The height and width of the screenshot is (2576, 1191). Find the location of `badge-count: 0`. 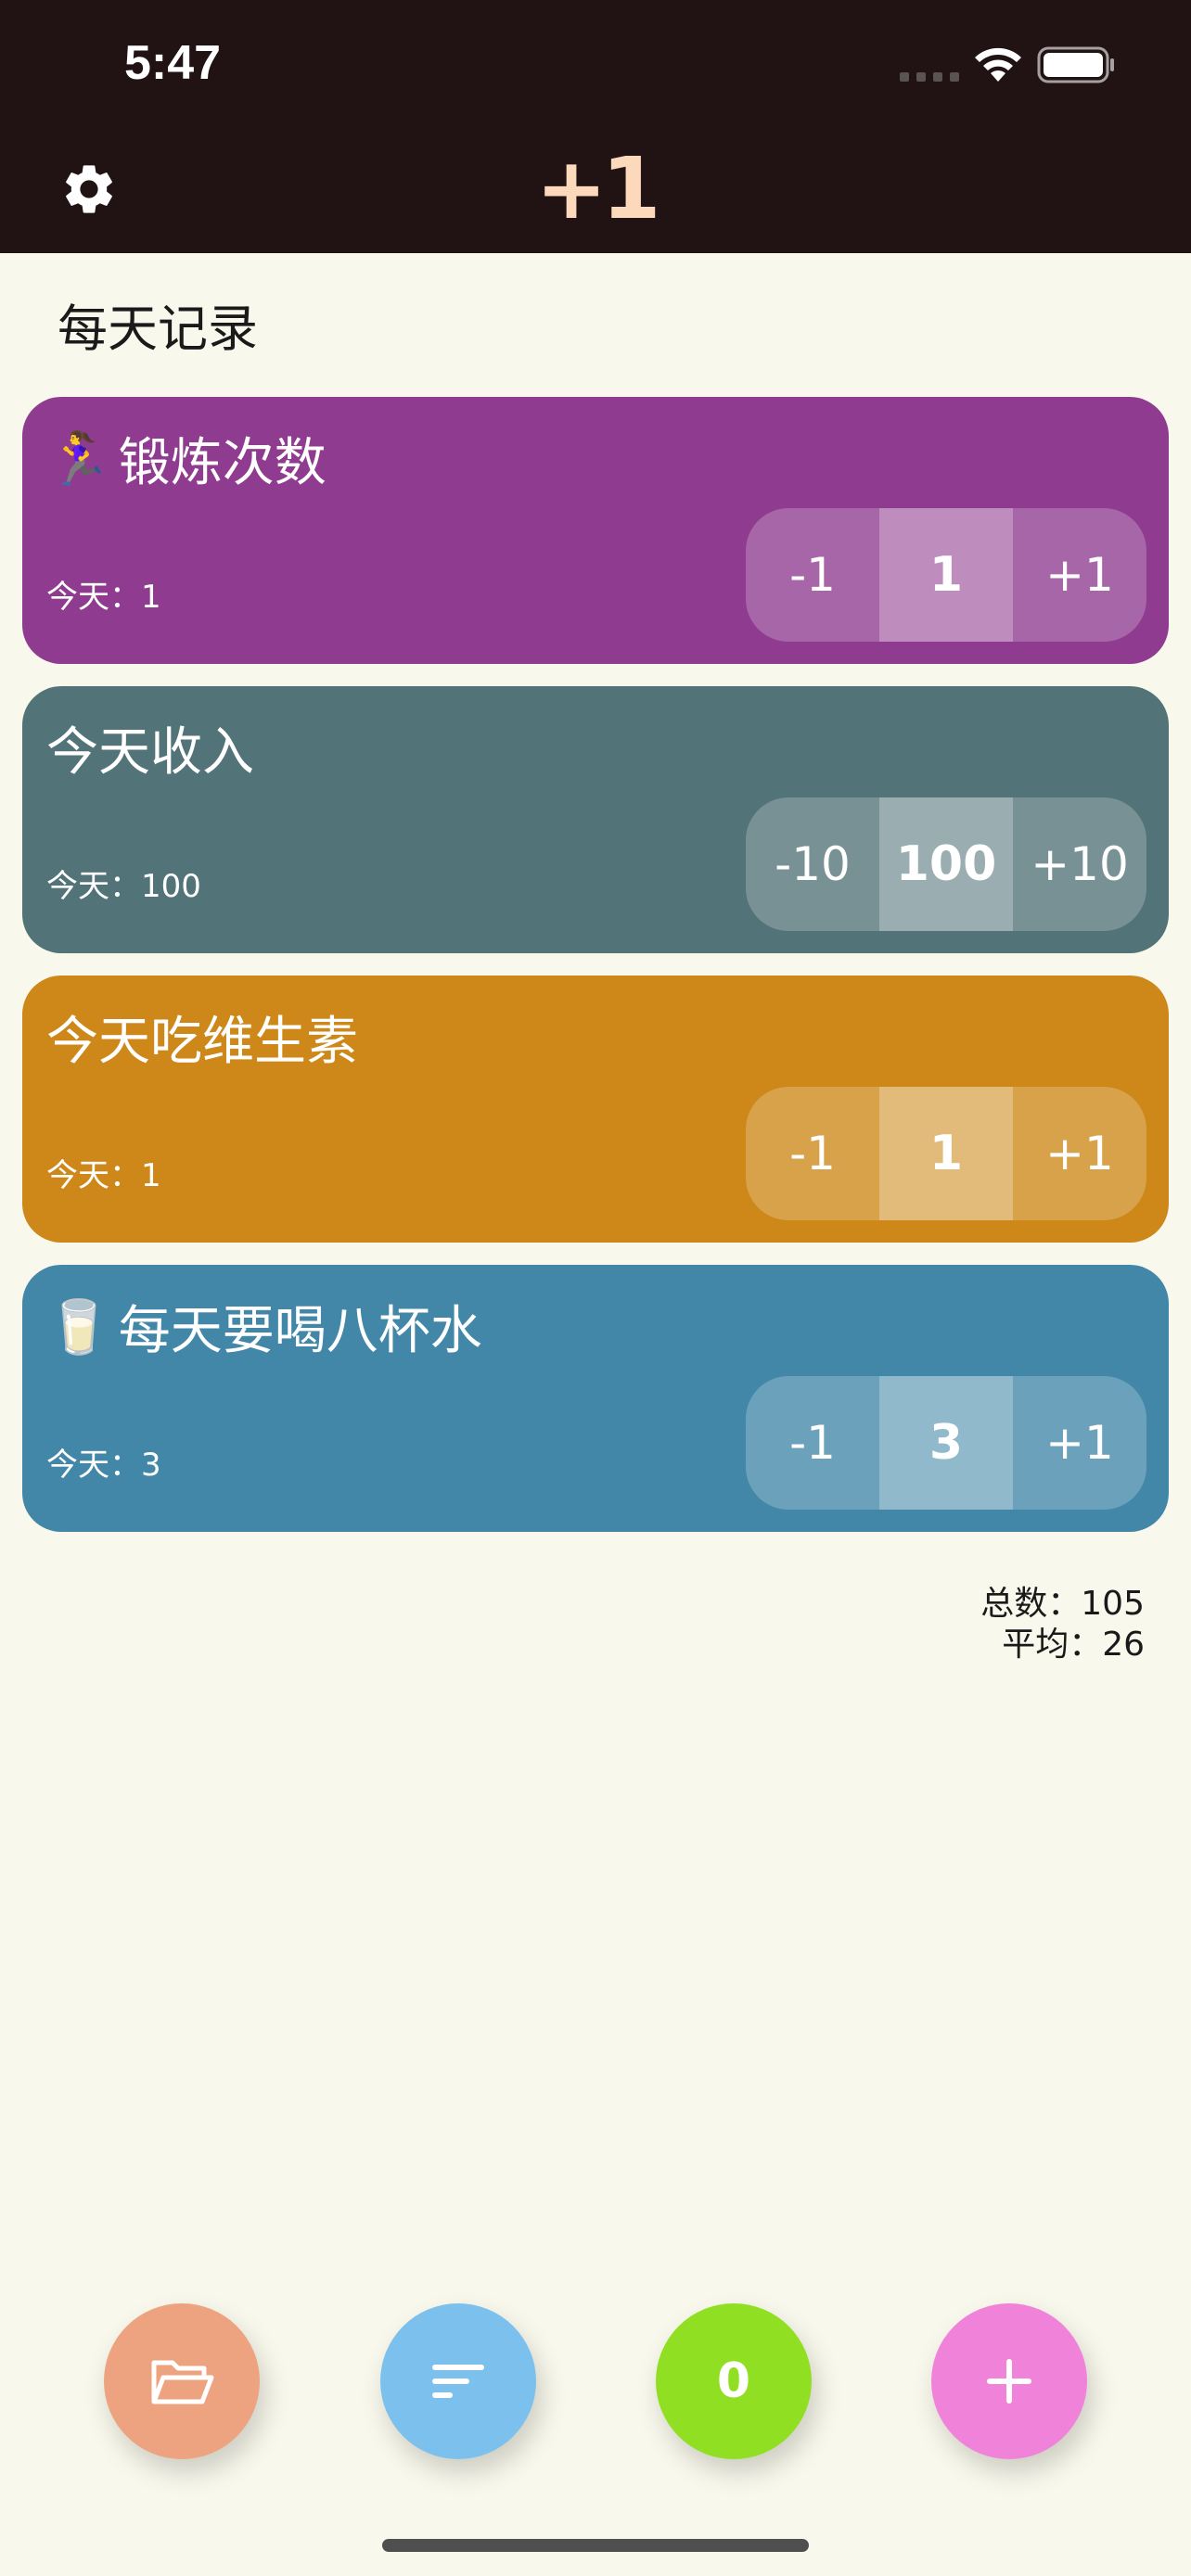

badge-count: 0 is located at coordinates (733, 2381).